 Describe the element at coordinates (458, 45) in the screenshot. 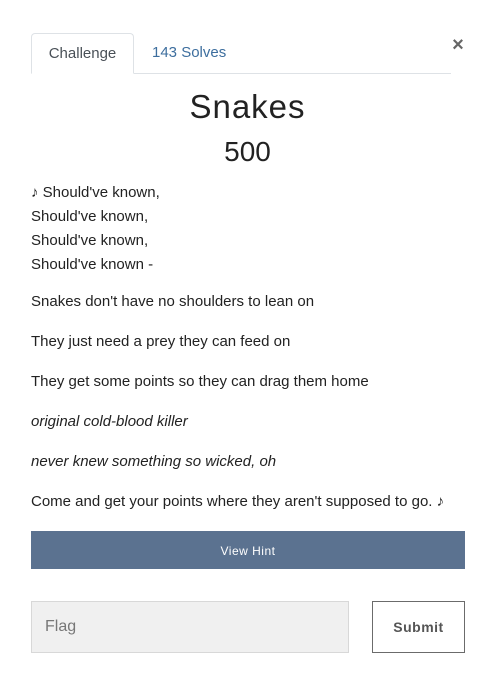

I see `close-icon: ×` at that location.